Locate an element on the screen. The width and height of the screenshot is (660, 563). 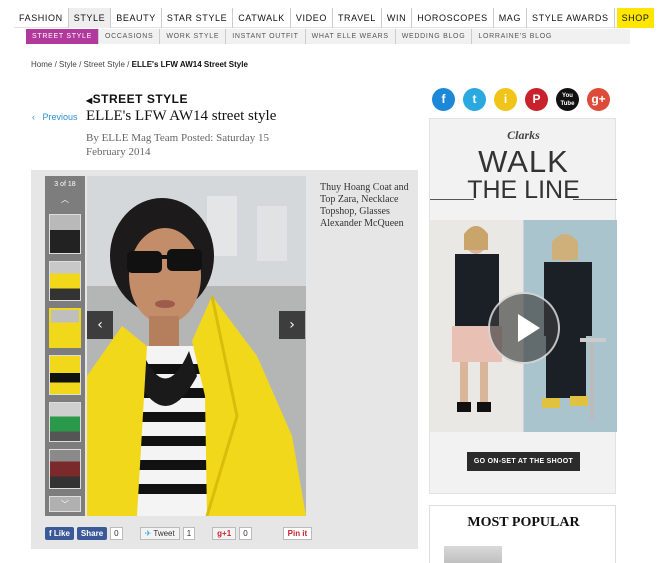
ad-headline-walk: WALK is located at coordinates (523, 161).